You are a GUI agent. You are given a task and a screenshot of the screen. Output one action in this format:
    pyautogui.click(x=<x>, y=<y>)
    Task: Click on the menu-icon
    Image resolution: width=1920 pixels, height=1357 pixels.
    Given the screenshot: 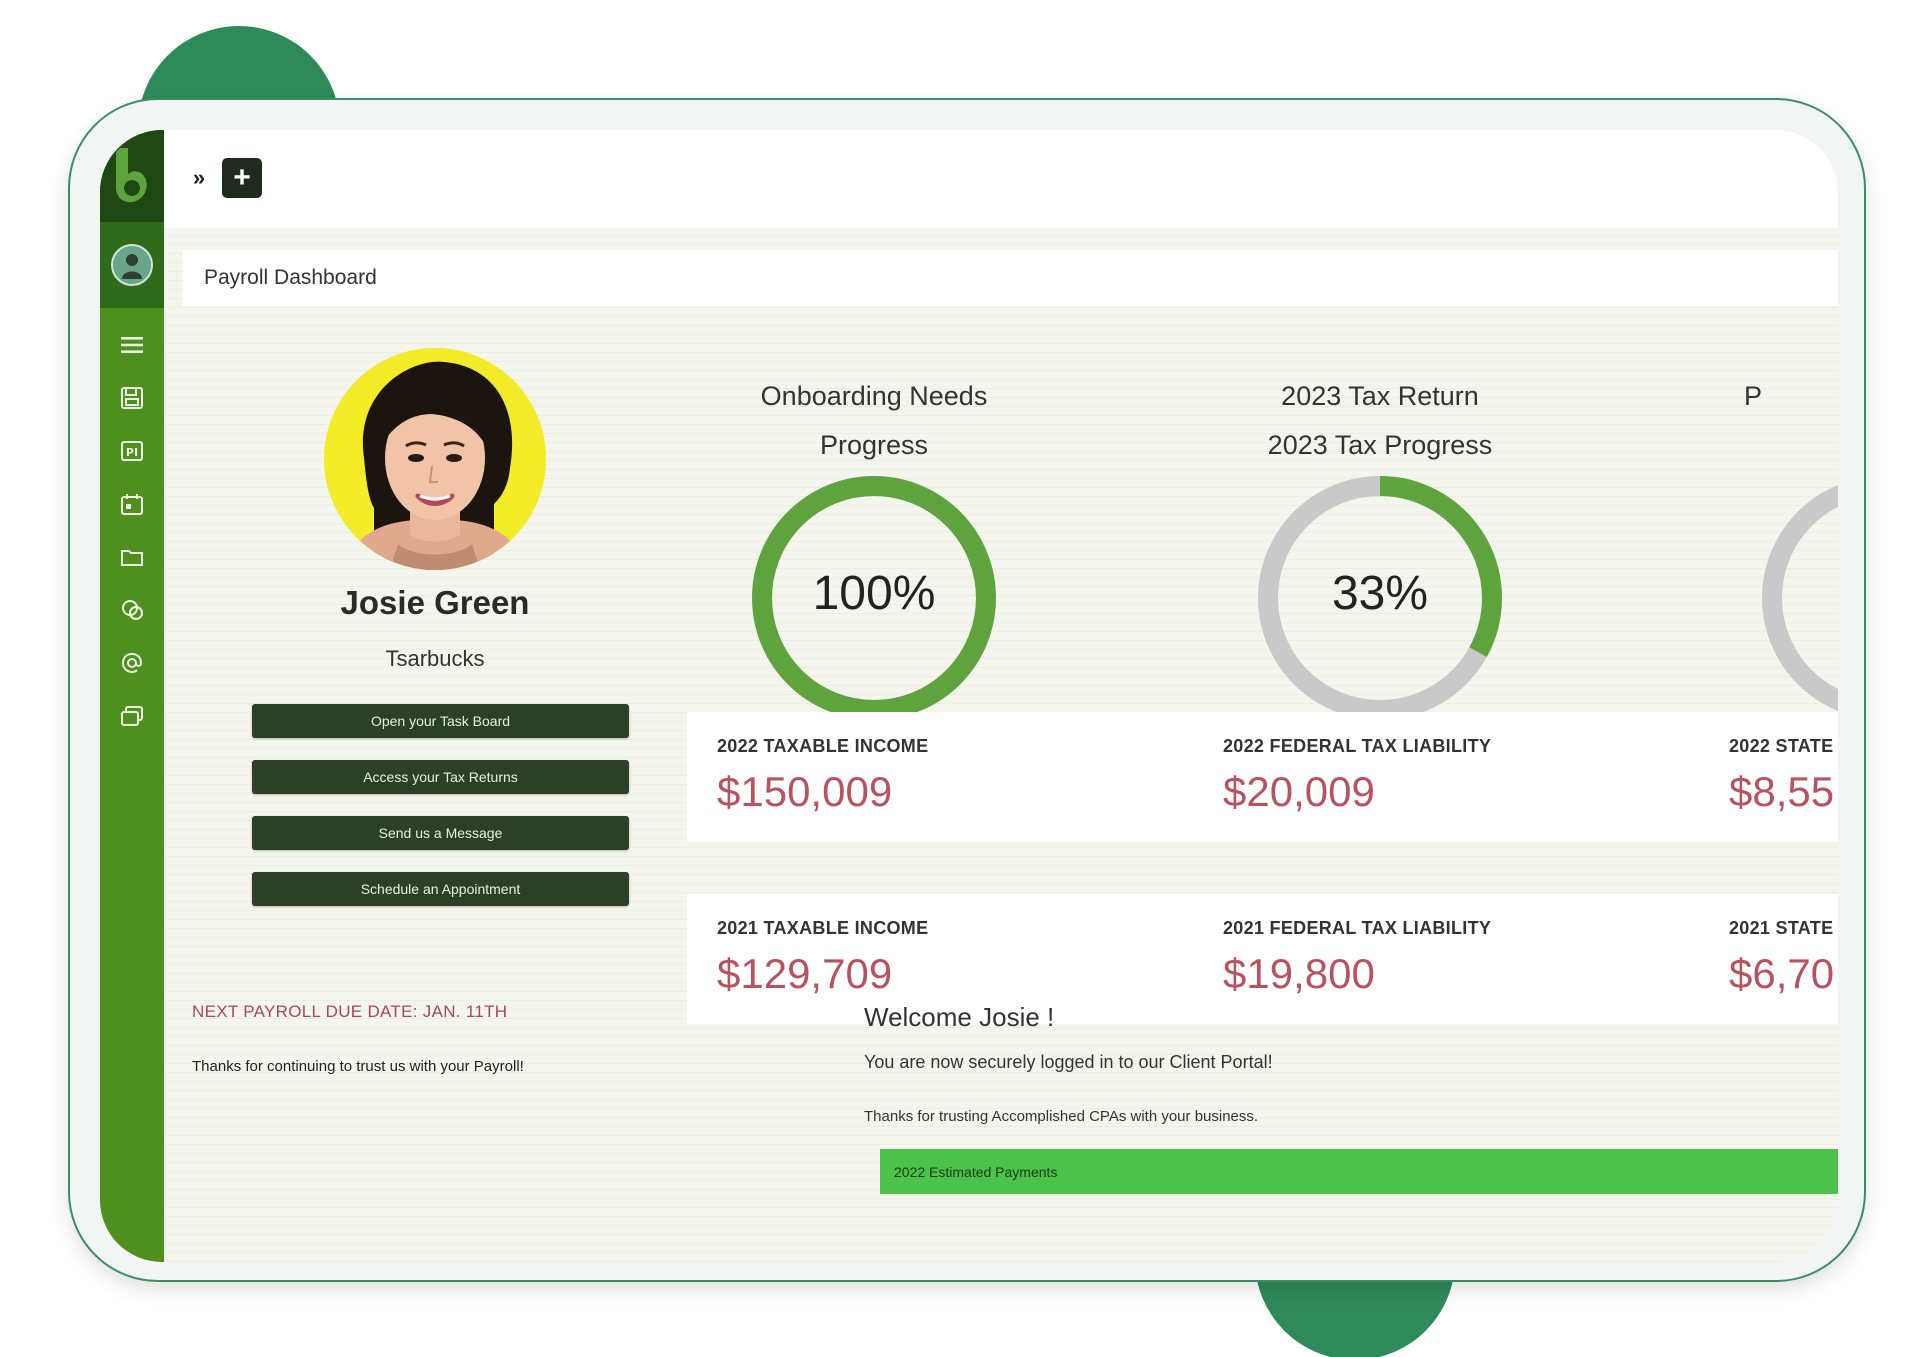 What is the action you would take?
    pyautogui.click(x=132, y=345)
    